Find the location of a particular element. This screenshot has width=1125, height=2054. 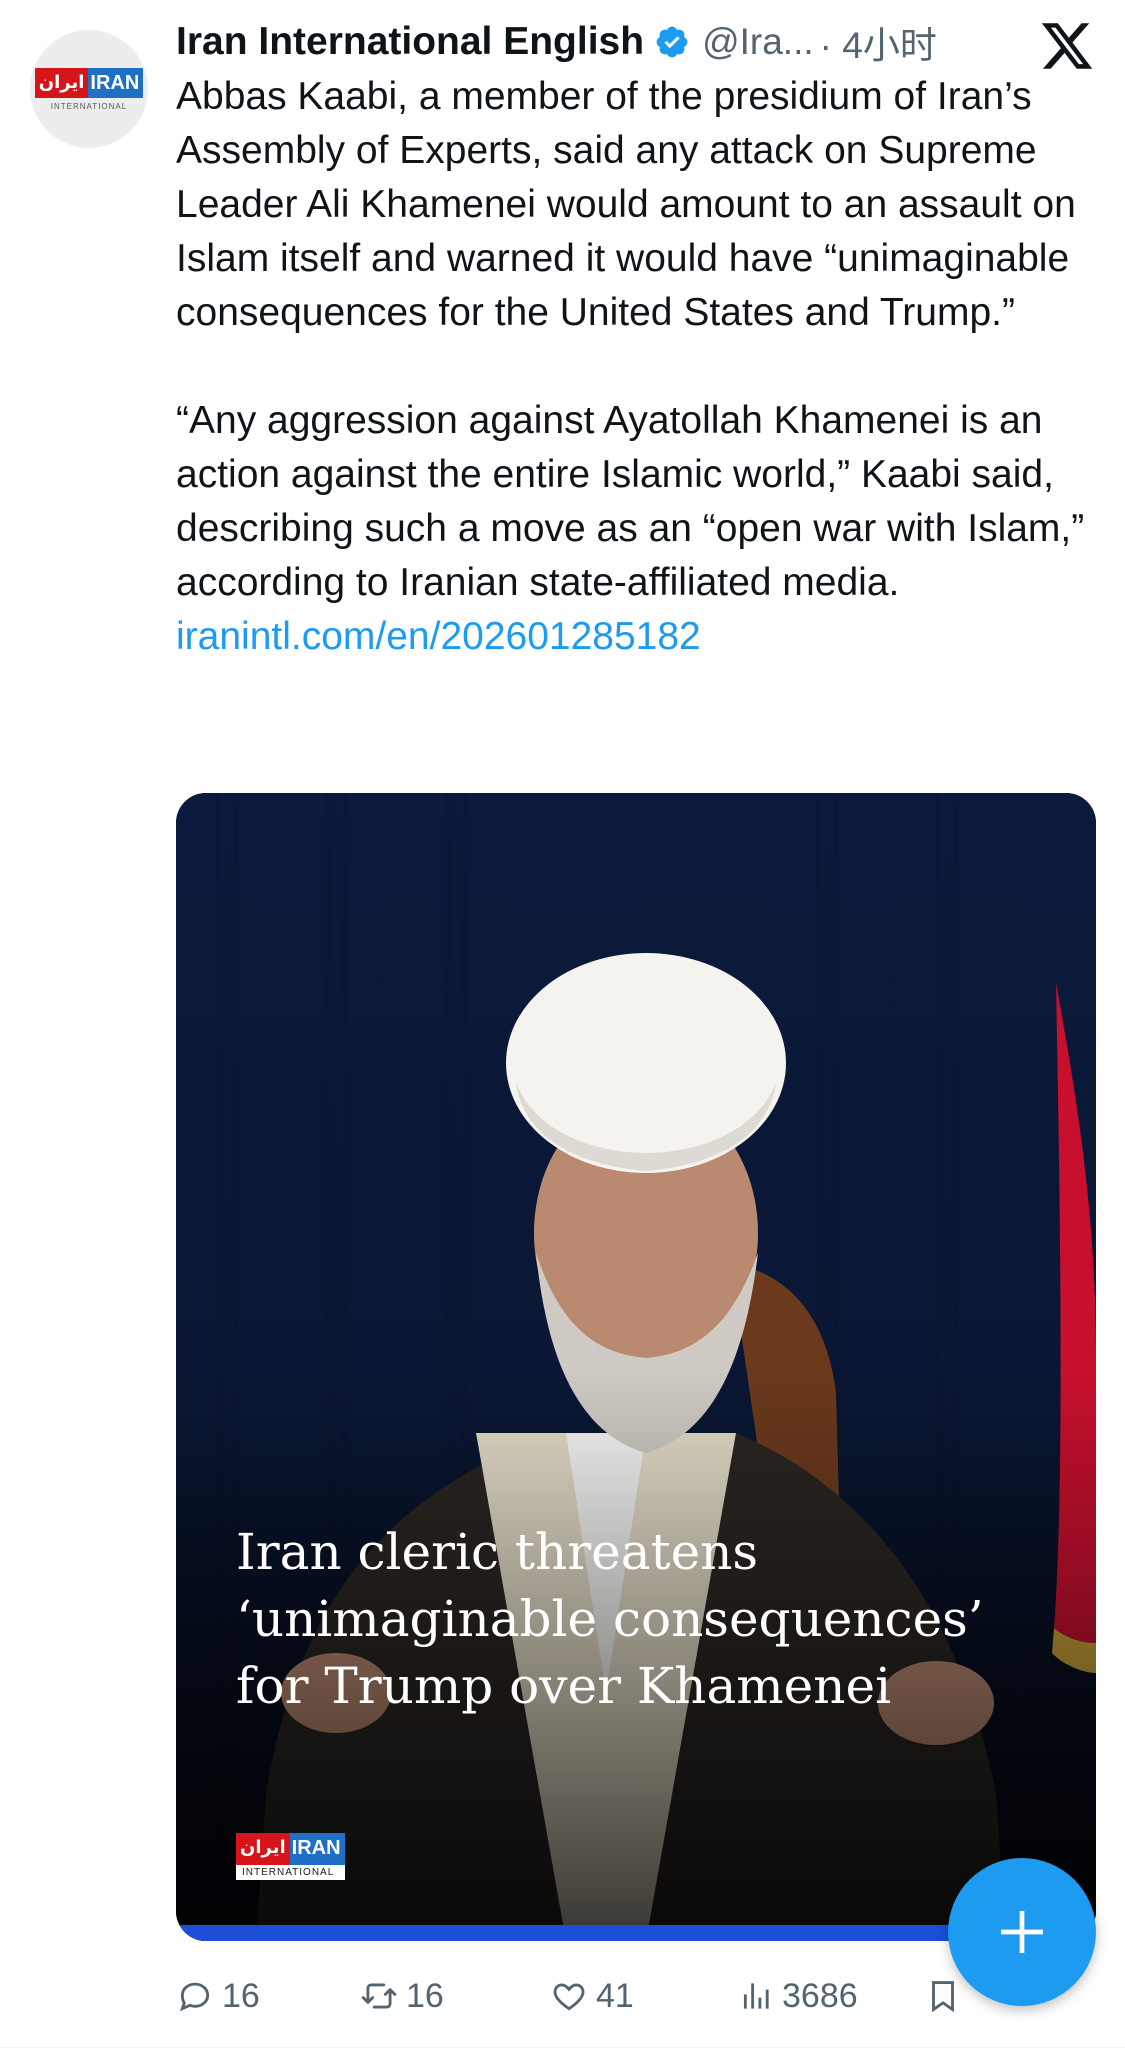

media-logo: ایران IRAN INTERNATIONAL is located at coordinates (290, 1856).